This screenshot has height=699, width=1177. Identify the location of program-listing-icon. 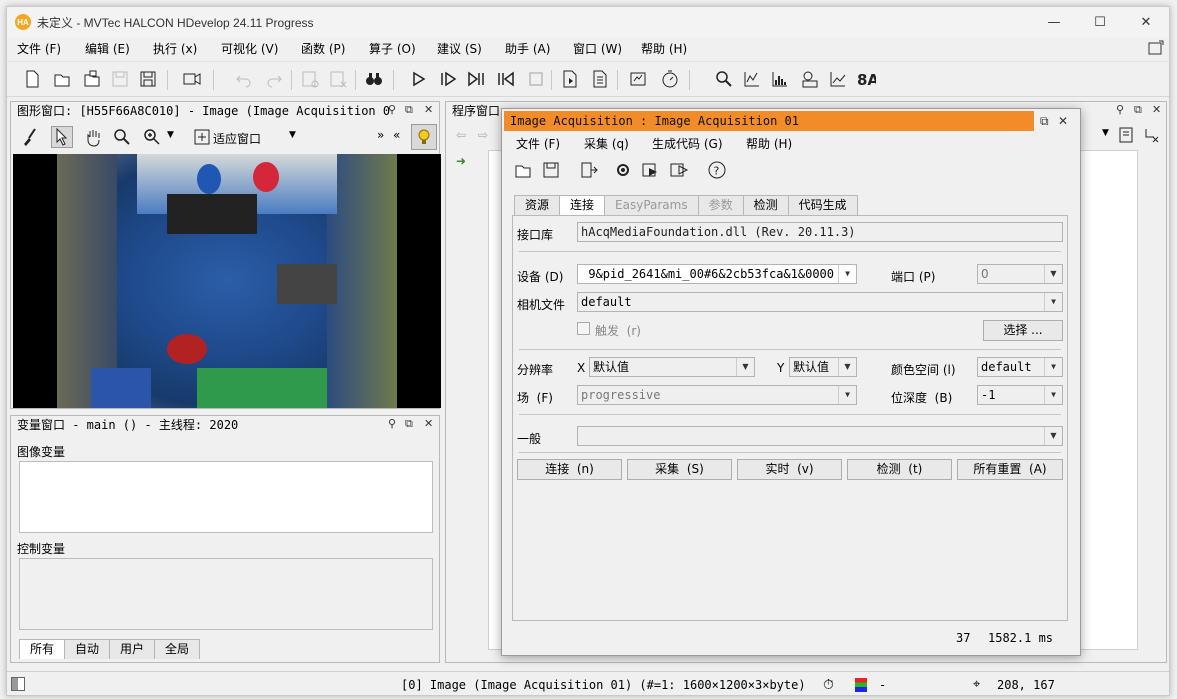
(600, 79).